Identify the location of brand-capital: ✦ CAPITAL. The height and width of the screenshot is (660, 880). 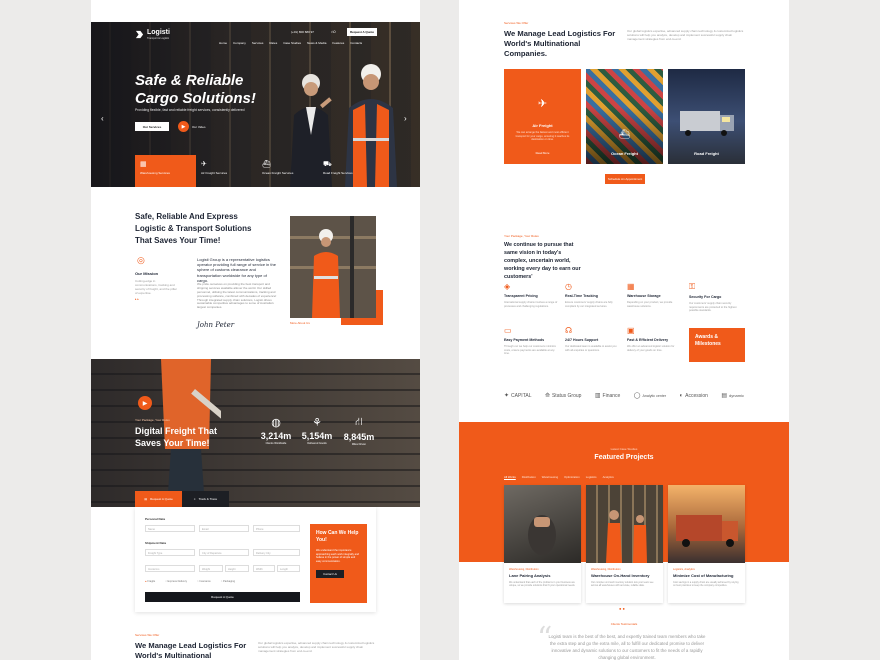
(518, 396).